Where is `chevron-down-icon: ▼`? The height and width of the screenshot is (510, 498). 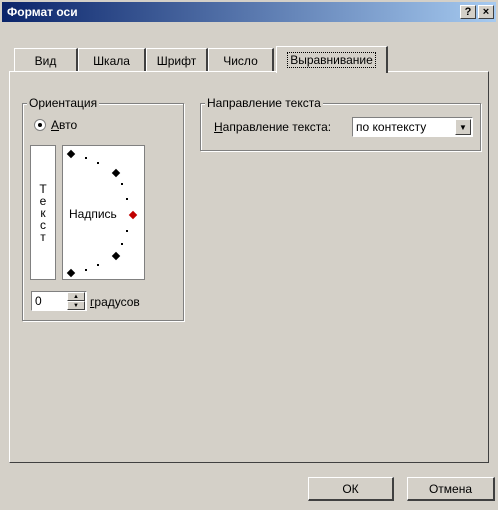 chevron-down-icon: ▼ is located at coordinates (463, 127).